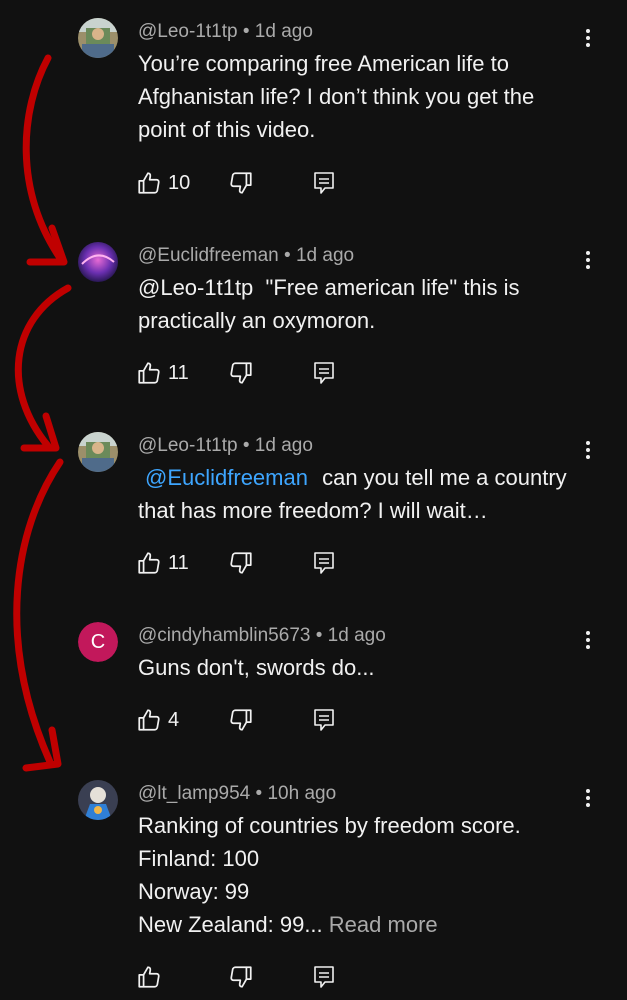  I want to click on author-name: @cindyhamblin5673, so click(224, 635).